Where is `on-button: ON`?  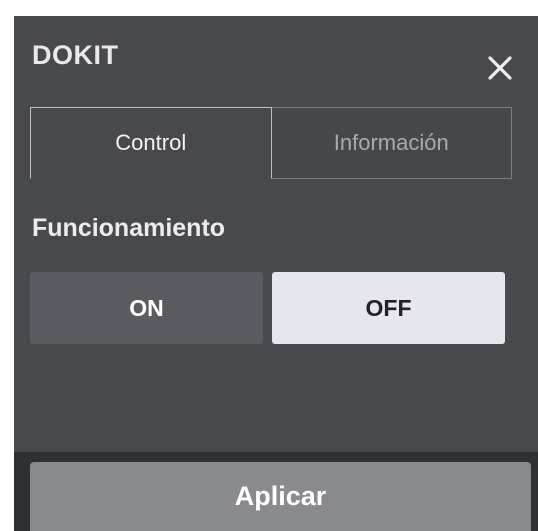 on-button: ON is located at coordinates (146, 308).